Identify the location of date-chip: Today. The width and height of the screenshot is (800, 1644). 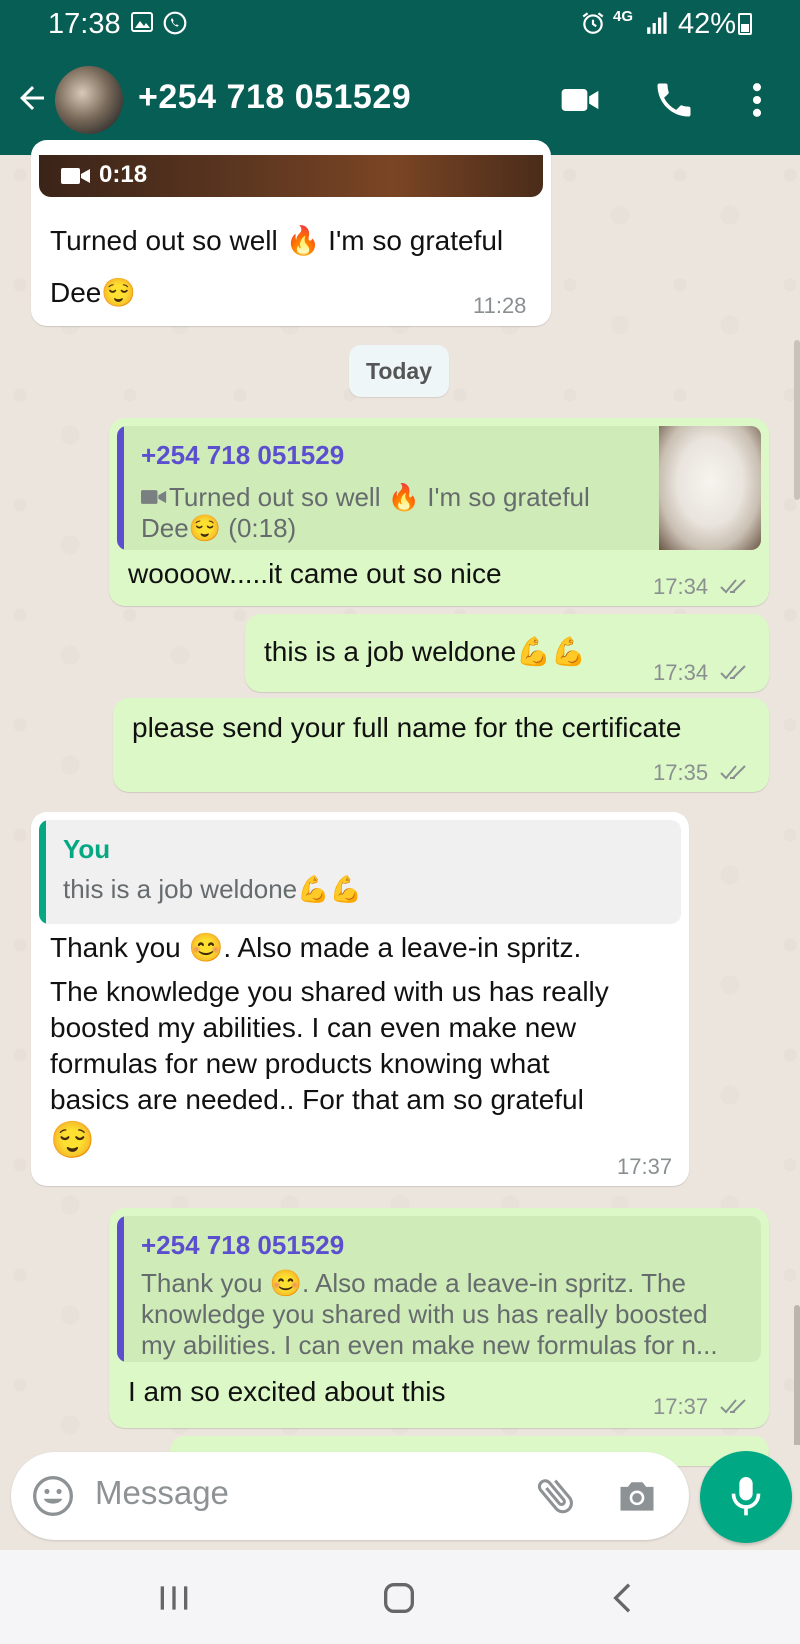
(399, 371).